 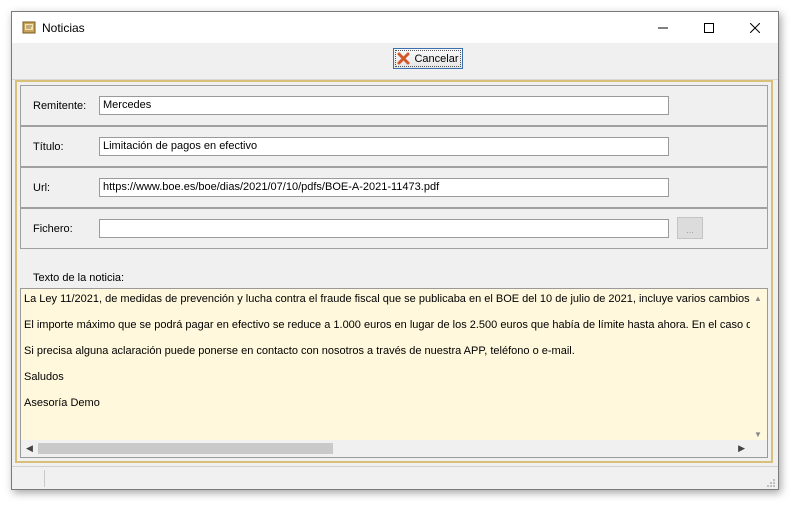 I want to click on titulo-row: Título: Limitación de pagos en efectivo, so click(x=394, y=146).